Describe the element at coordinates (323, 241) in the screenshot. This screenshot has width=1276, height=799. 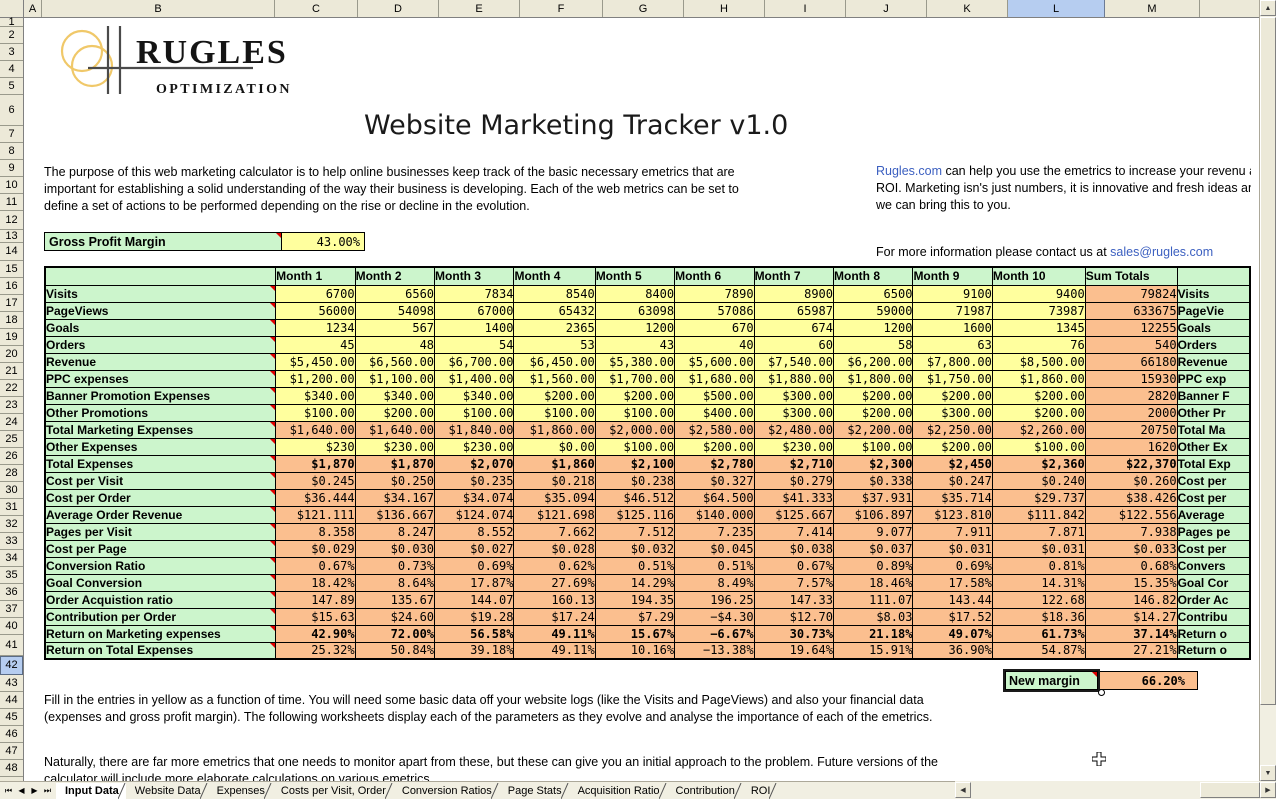
I see `gross-profit-margin-input: 43.00%` at that location.